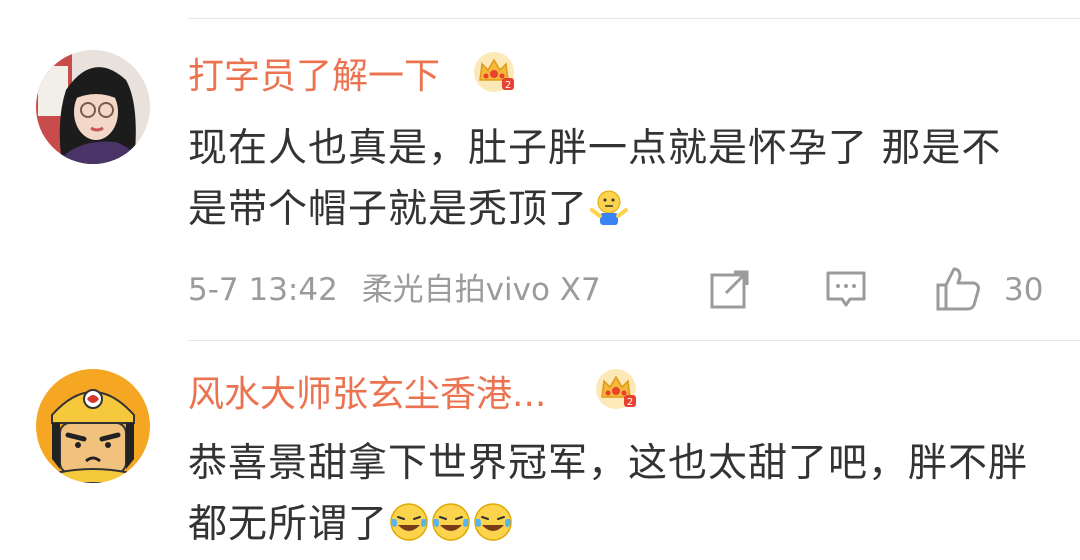 This screenshot has height=560, width=1080. I want to click on shrug-emoji-icon, so click(609, 207).